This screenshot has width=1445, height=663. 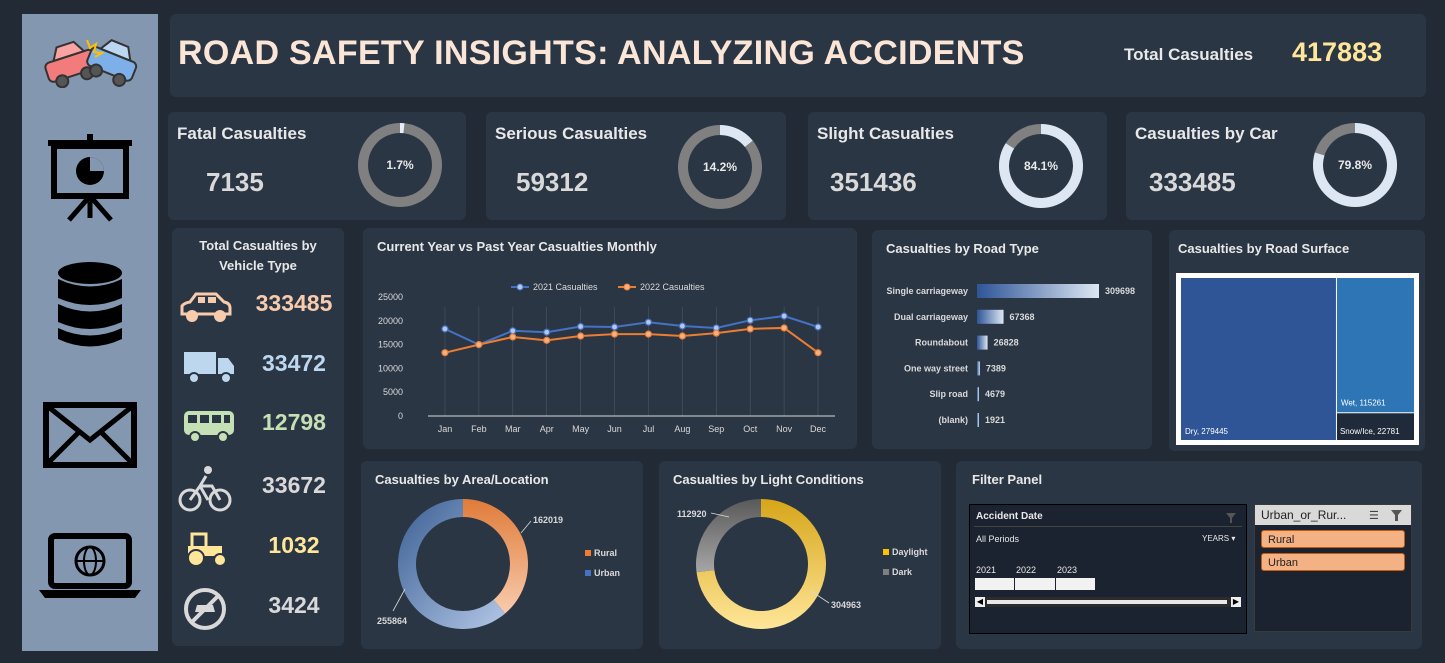 I want to click on filter-panel-title: Filter Panel, so click(x=1007, y=479).